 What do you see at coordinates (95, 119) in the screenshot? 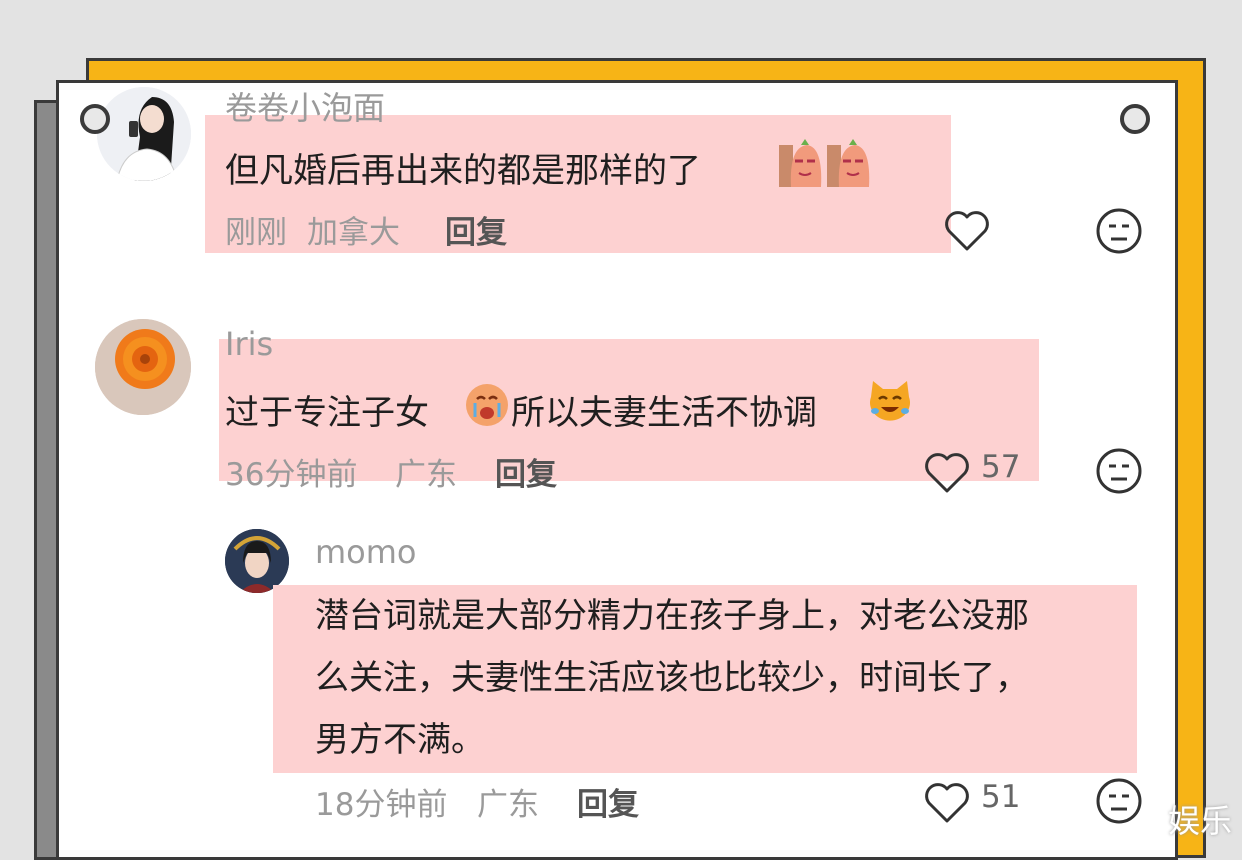
I see `pin-left-icon` at bounding box center [95, 119].